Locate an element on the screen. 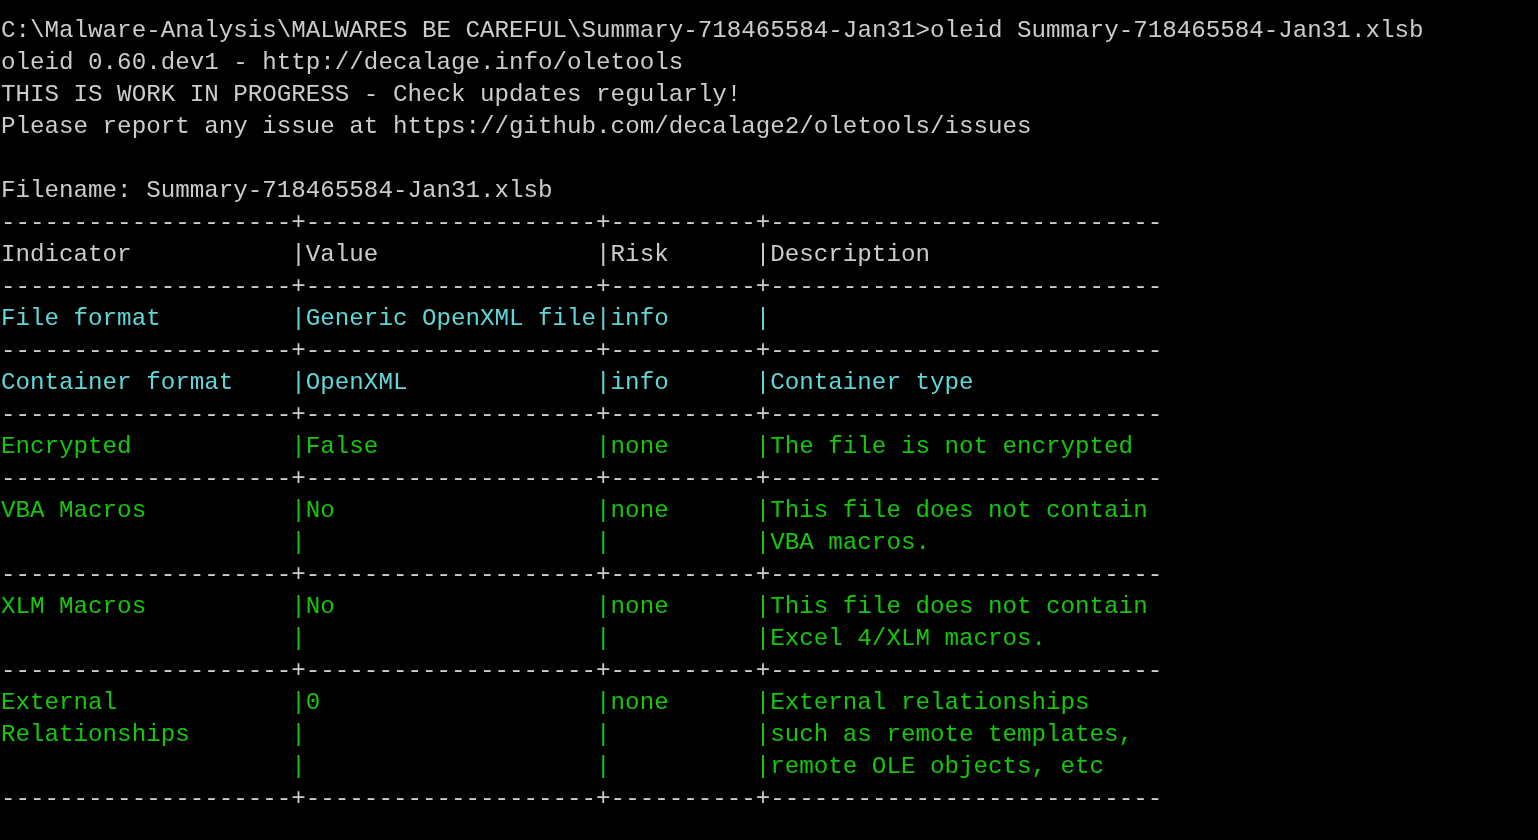 This screenshot has height=840, width=1538. column-header: |Description is located at coordinates (843, 255).